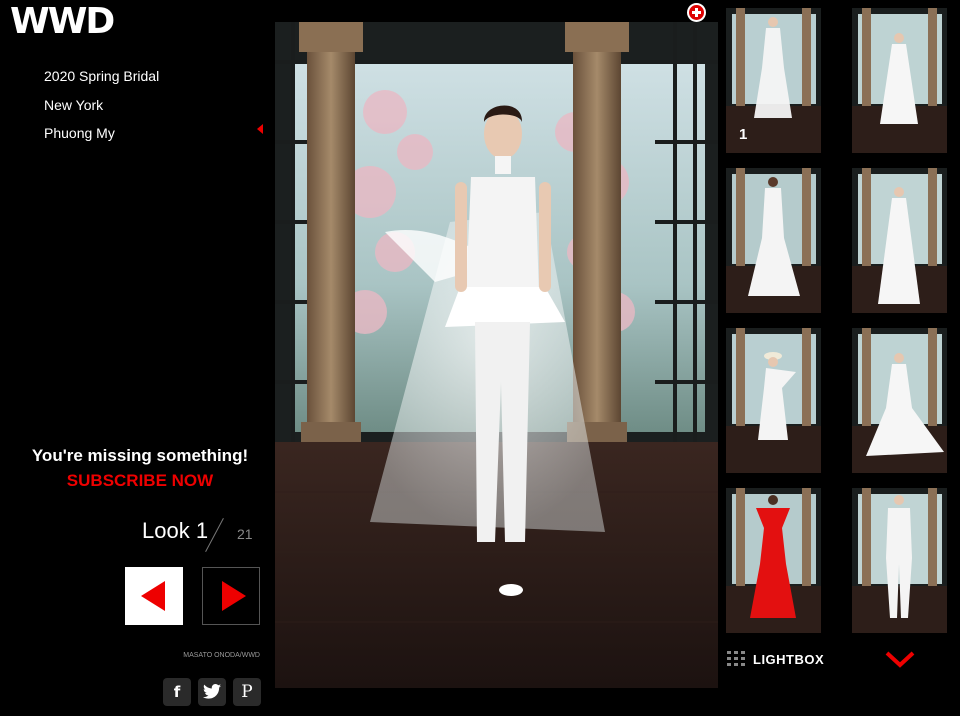 The height and width of the screenshot is (716, 960). I want to click on previous-look-button, so click(154, 596).